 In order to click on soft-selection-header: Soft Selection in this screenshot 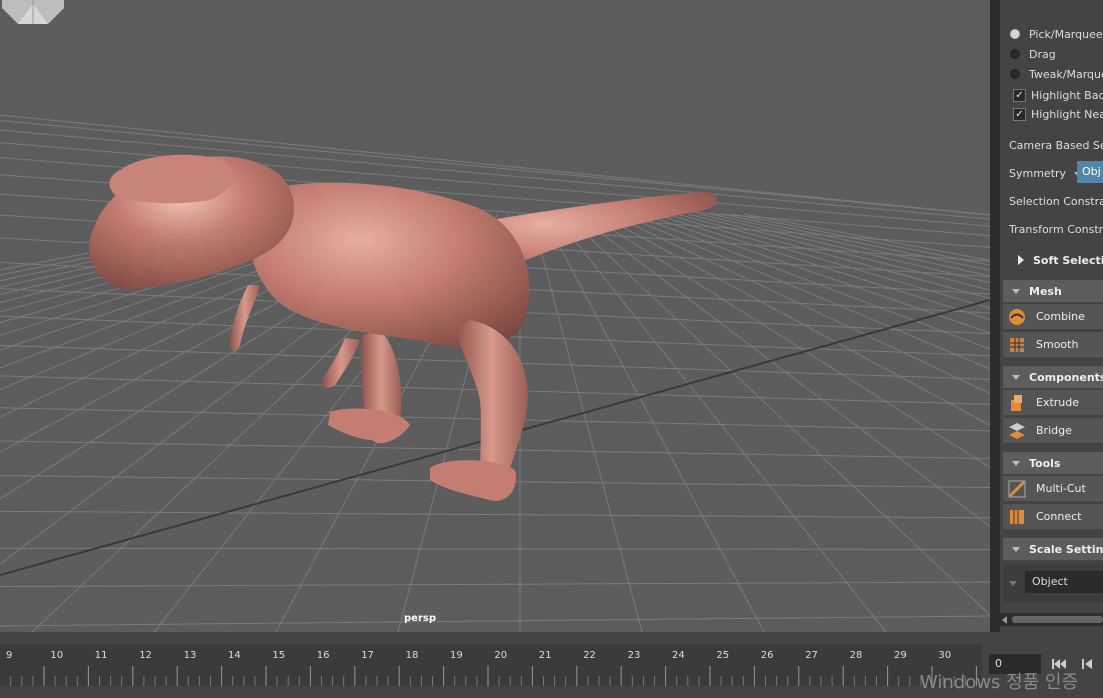, I will do `click(1053, 260)`.